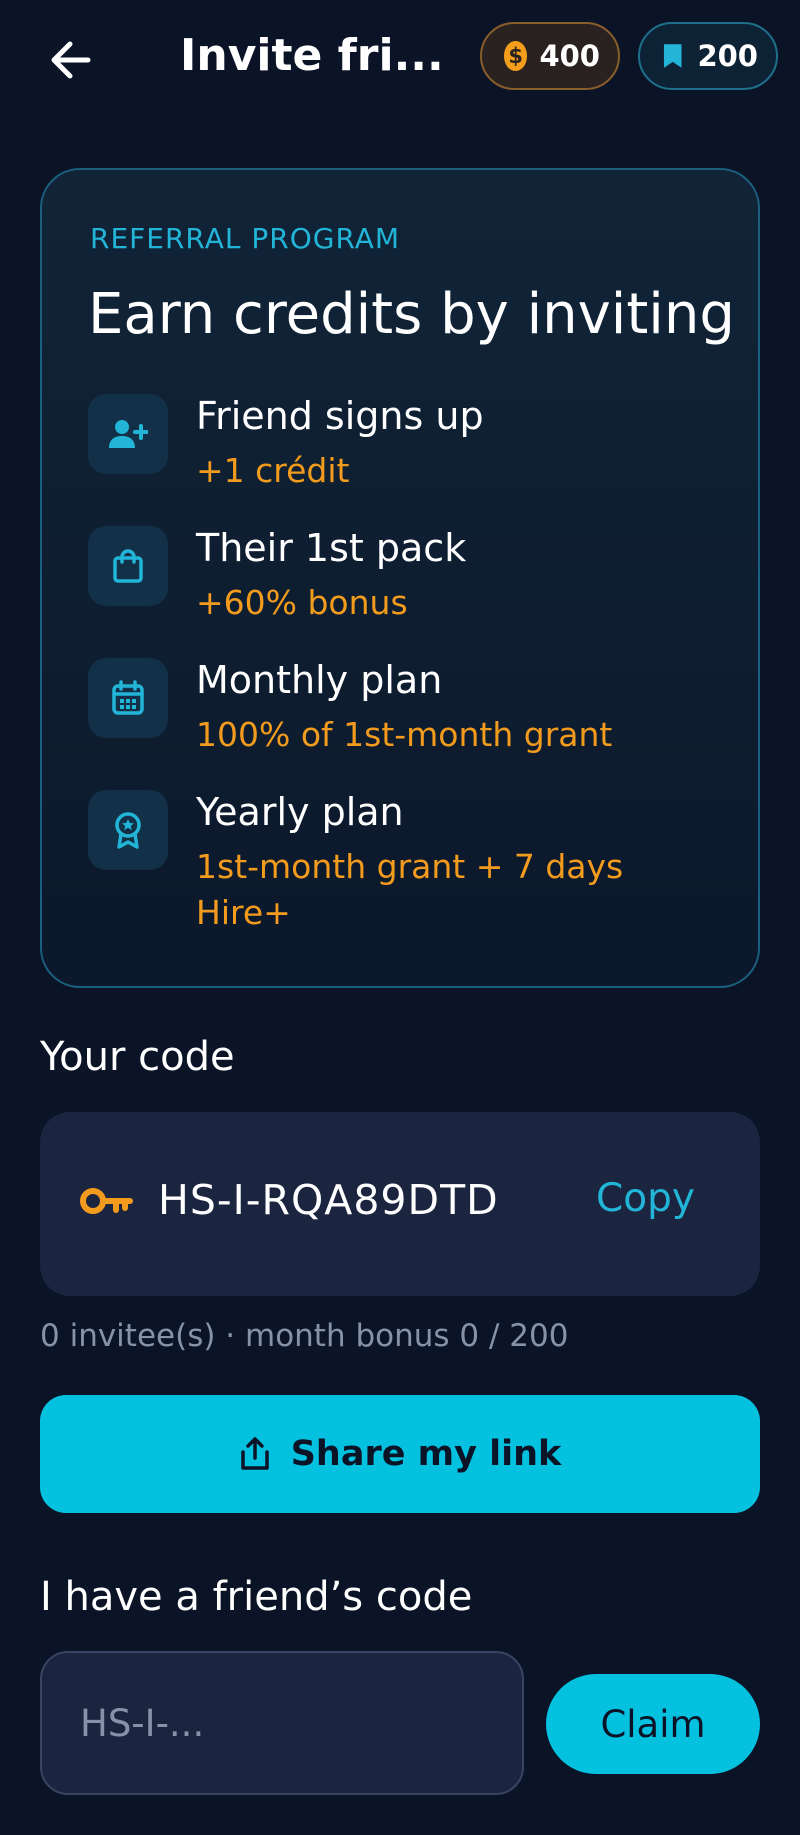 The image size is (800, 1835). I want to click on calendar-icon, so click(128, 698).